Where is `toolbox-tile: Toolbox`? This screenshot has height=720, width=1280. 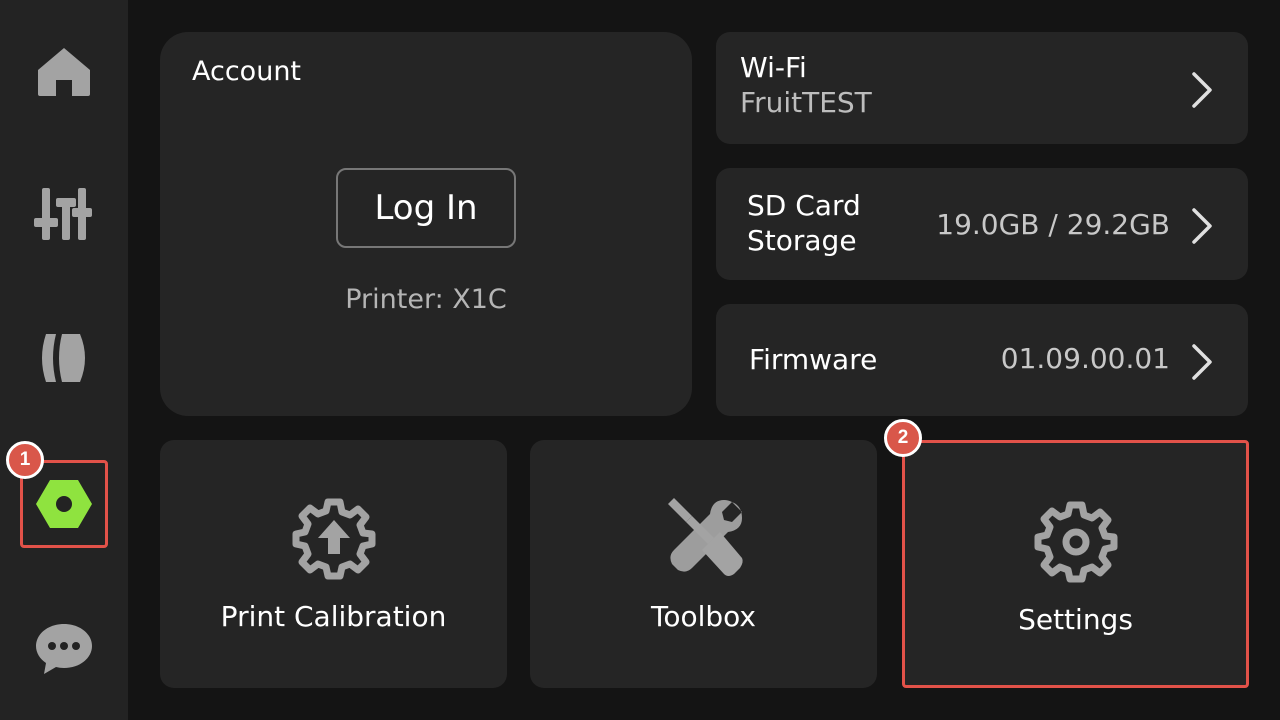
toolbox-tile: Toolbox is located at coordinates (703, 564).